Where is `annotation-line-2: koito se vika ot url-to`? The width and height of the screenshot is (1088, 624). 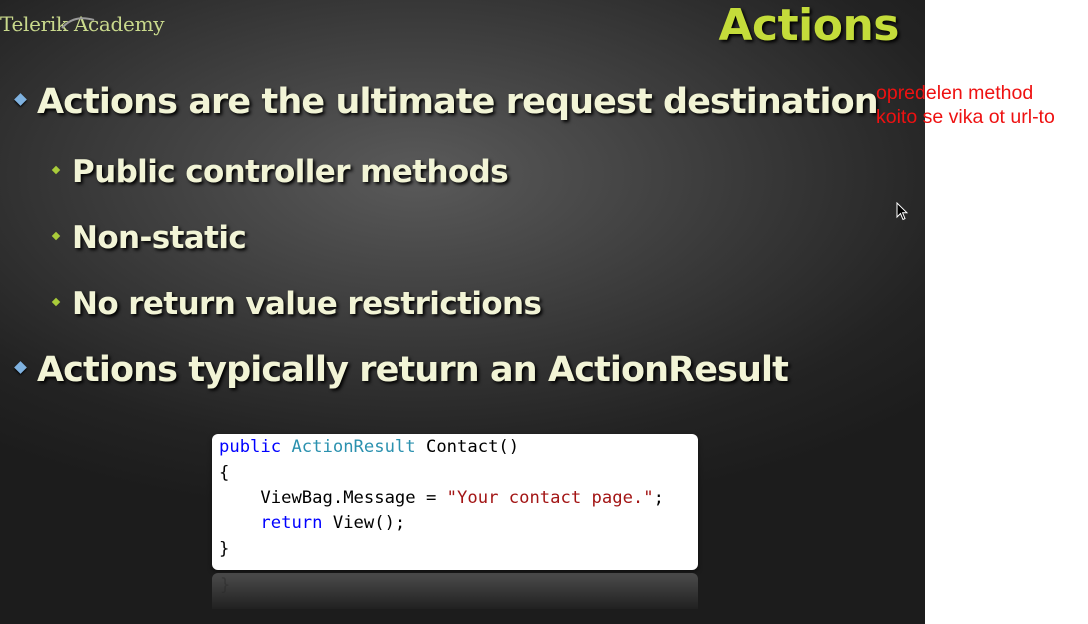
annotation-line-2: koito se vika ot url-to is located at coordinates (965, 117).